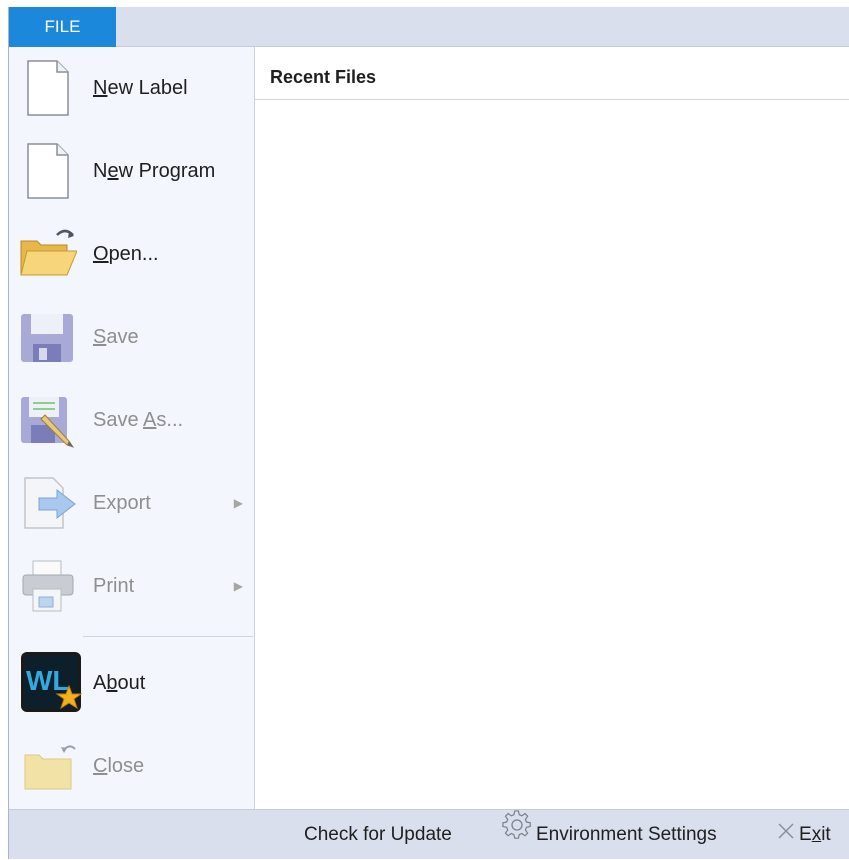 This screenshot has height=860, width=849. Describe the element at coordinates (786, 835) in the screenshot. I see `close-icon` at that location.